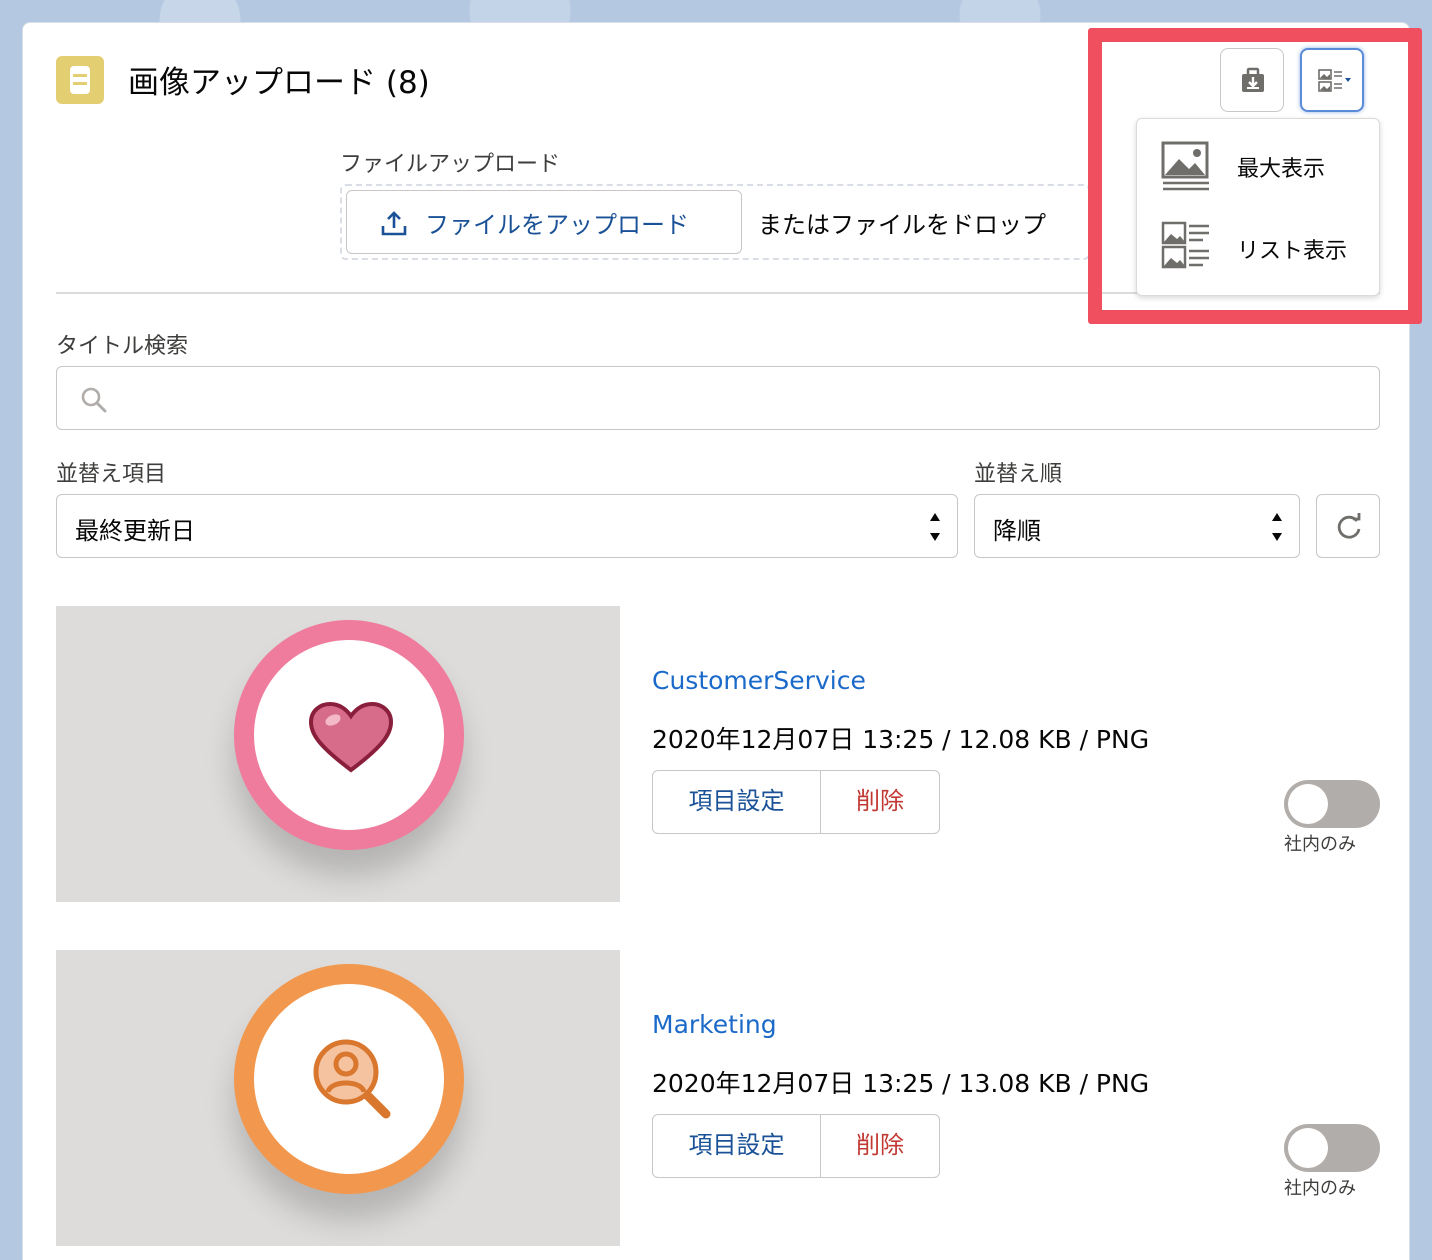  I want to click on sort-field-label: 並替え項目, so click(111, 474).